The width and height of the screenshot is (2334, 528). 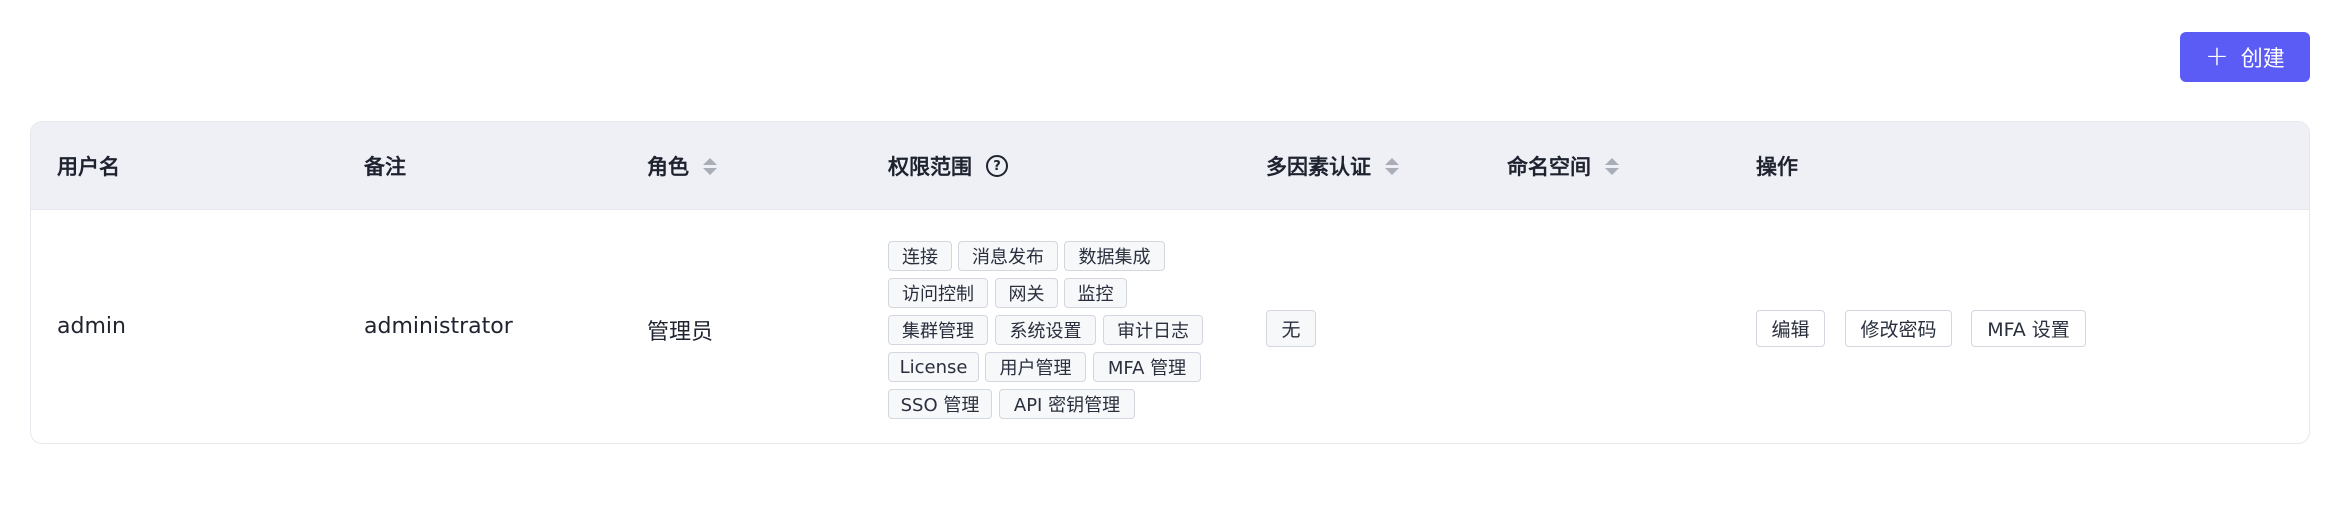 I want to click on cell-remark: administrator, so click(x=438, y=326).